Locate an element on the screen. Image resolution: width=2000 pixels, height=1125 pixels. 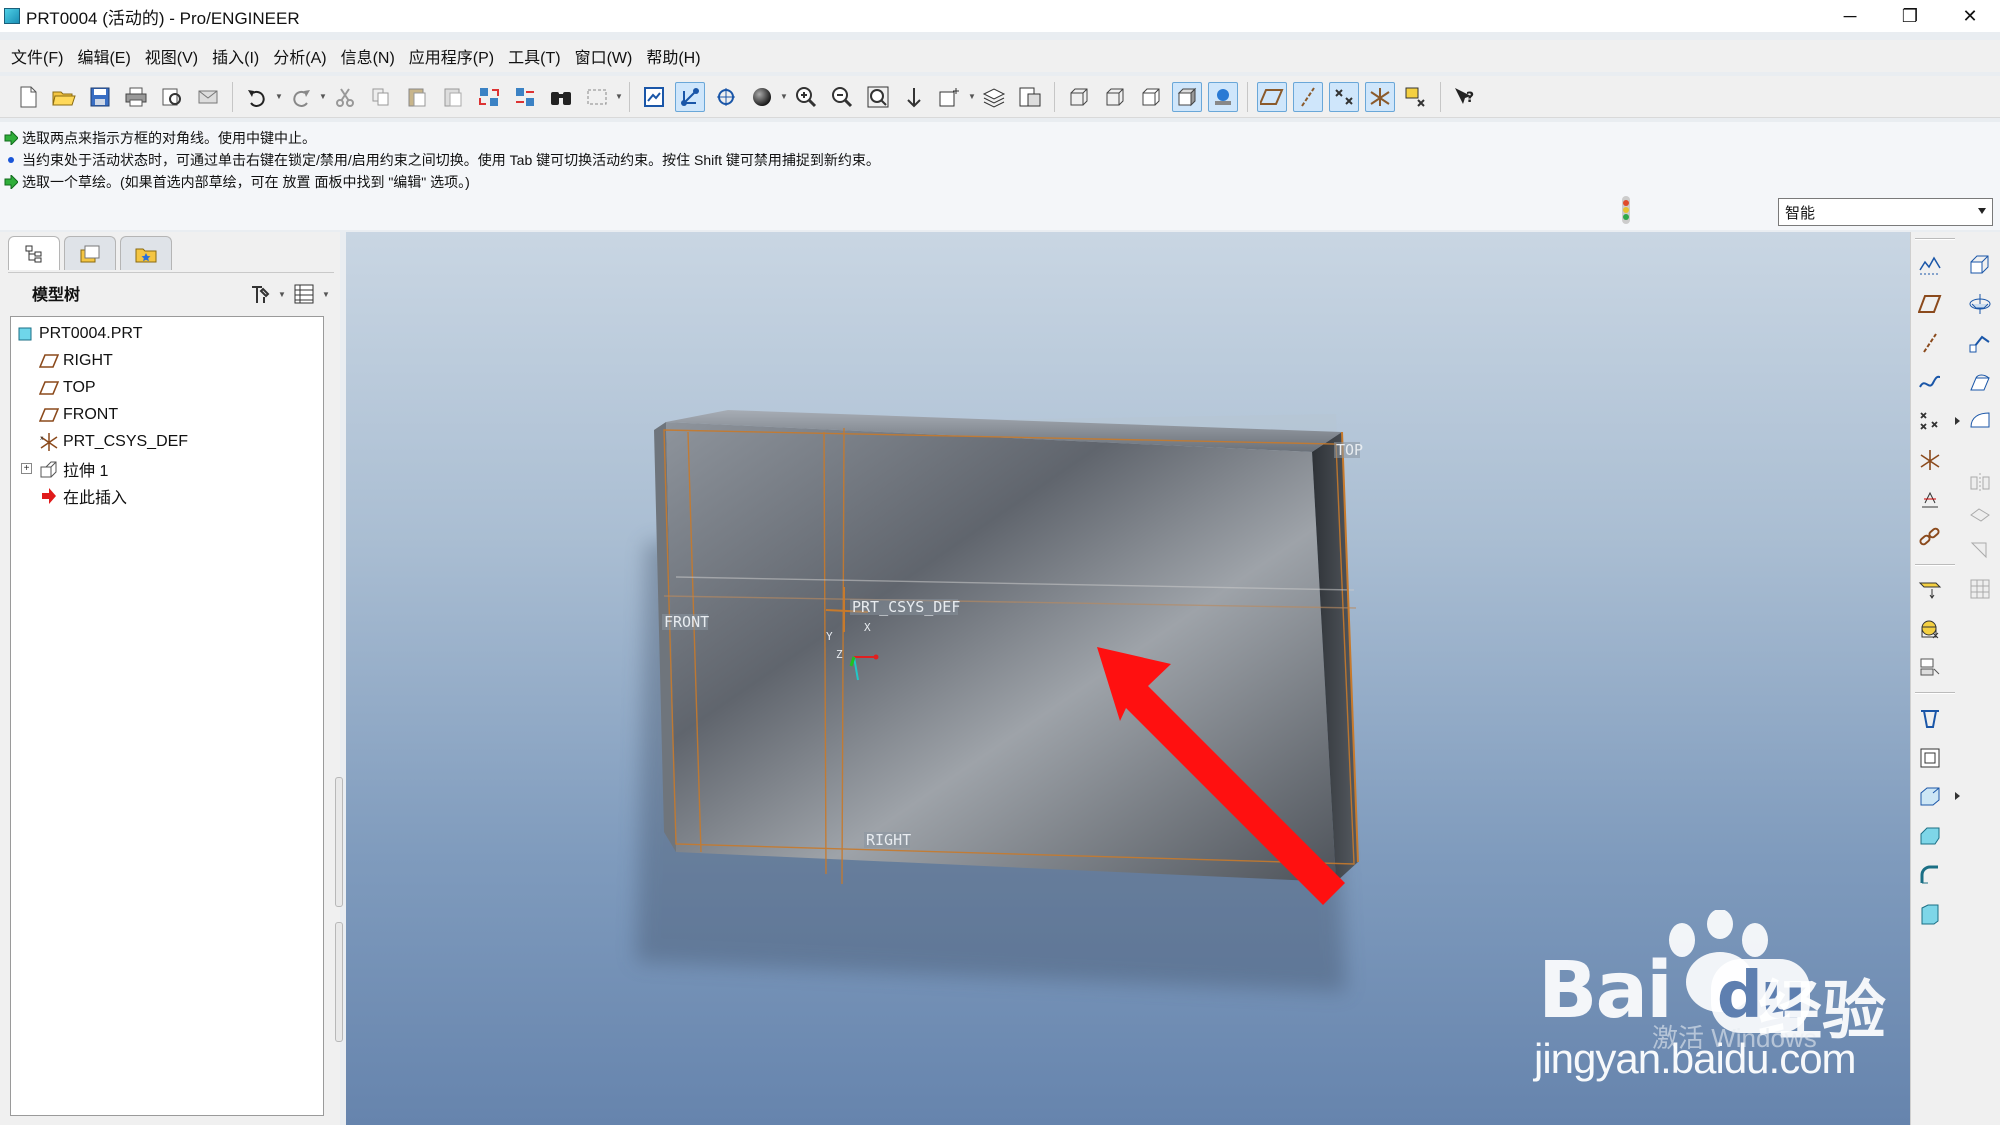
tree-columns-icon is located at coordinates (304, 294).